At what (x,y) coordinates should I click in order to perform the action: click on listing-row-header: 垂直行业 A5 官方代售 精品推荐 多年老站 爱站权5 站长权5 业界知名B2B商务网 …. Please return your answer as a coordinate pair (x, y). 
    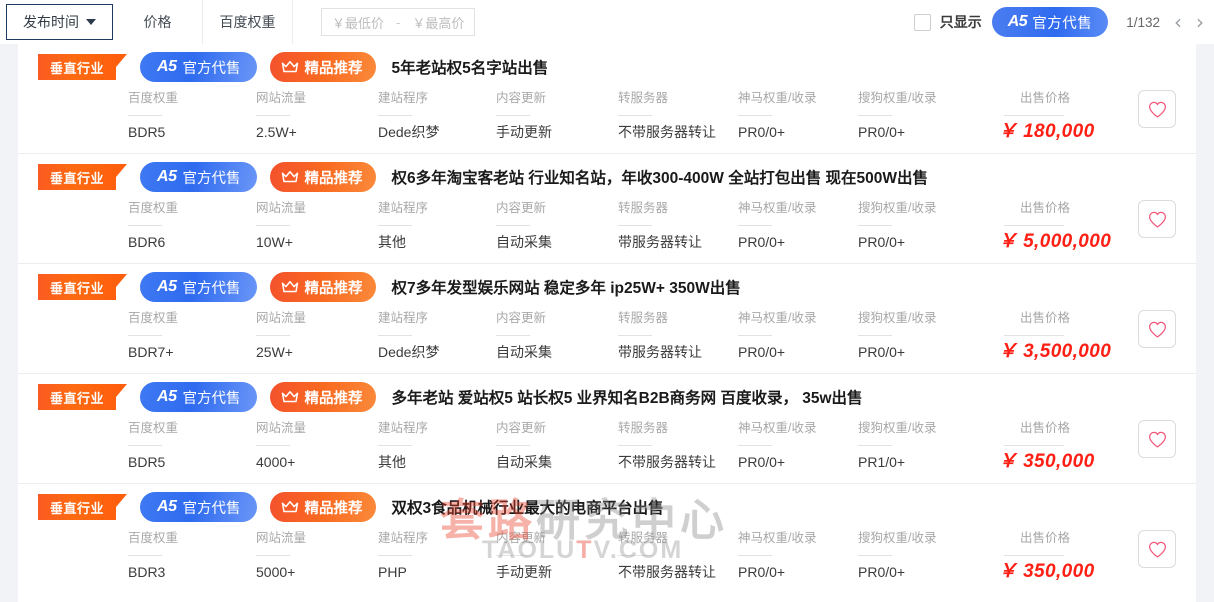
    Looking at the image, I should click on (607, 397).